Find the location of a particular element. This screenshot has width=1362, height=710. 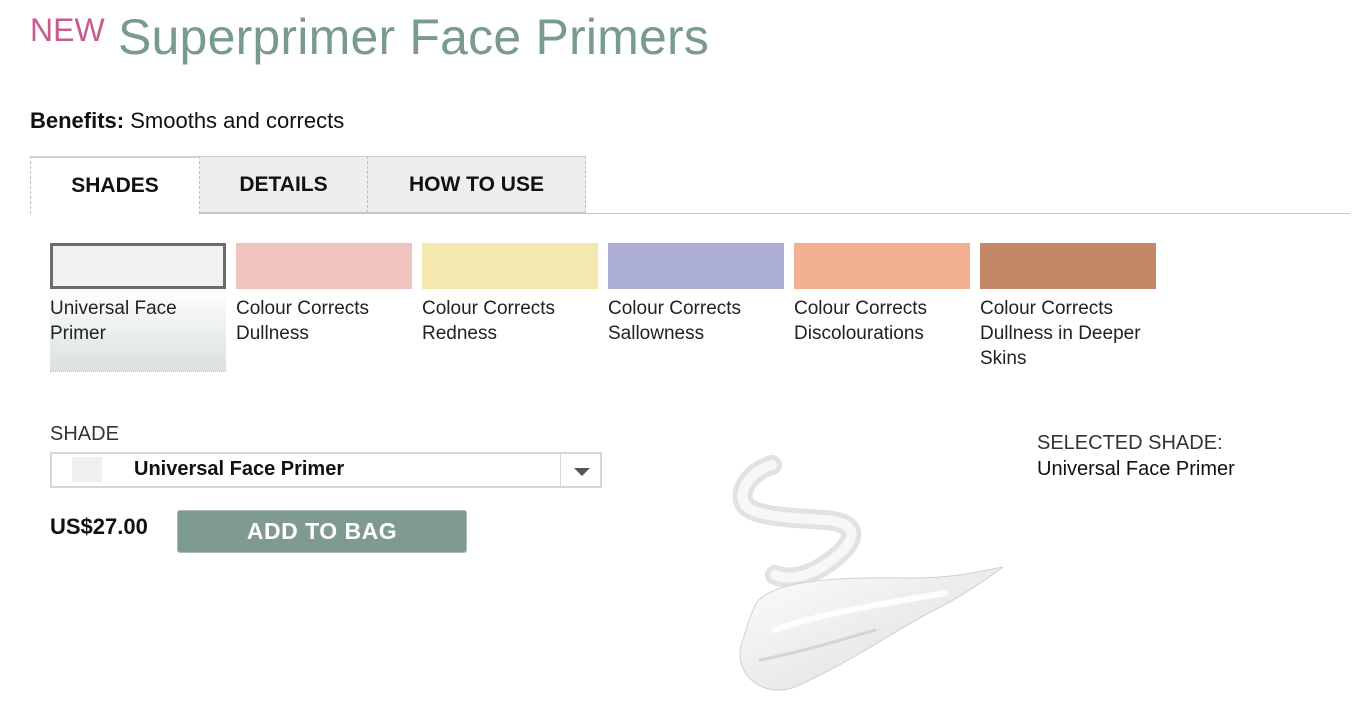

swatch-label: Colour Corrects Dullness in Deeper Skins is located at coordinates (1060, 333).